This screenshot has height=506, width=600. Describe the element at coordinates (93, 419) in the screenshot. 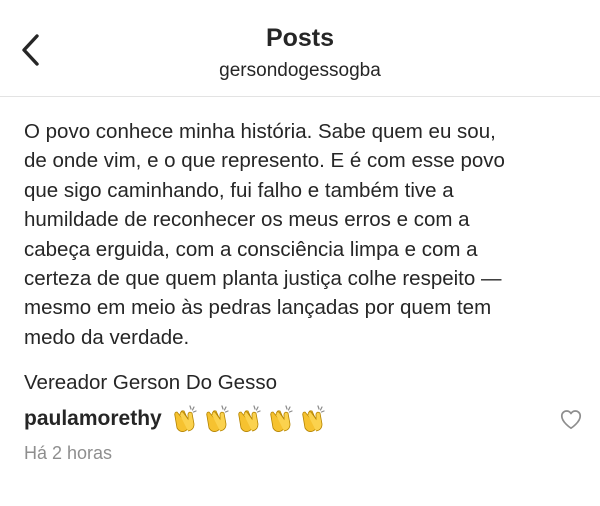

I see `comment-username: paulamorethy` at that location.